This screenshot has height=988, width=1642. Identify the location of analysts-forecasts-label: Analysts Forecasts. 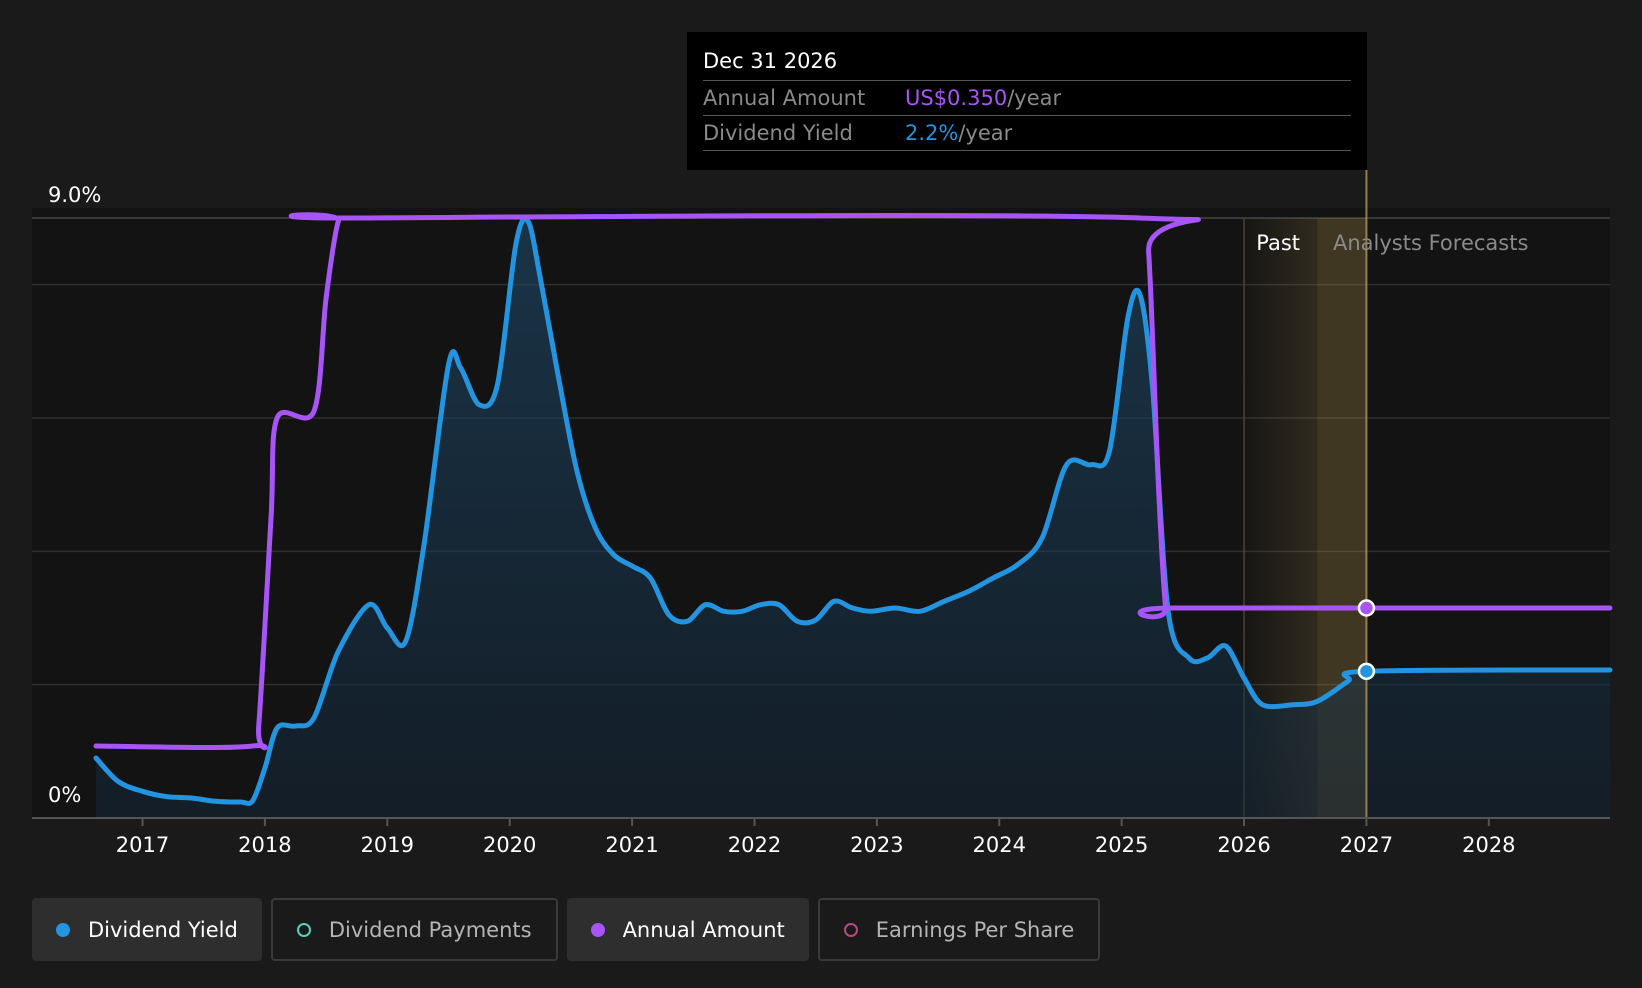
(1430, 243).